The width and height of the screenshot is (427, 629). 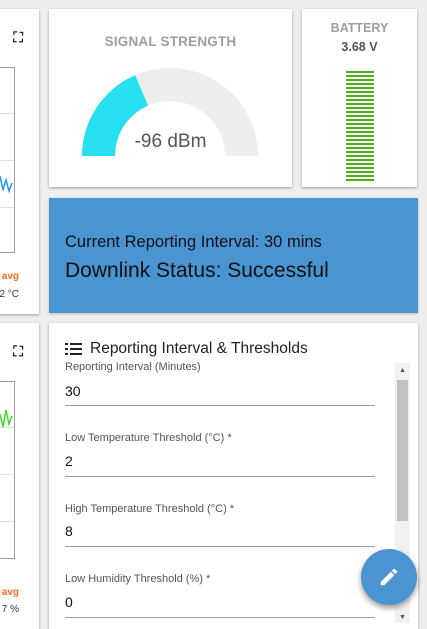 What do you see at coordinates (138, 579) in the screenshot?
I see `low-humidity-threshold-label: Low Humidity Threshold (%) *` at bounding box center [138, 579].